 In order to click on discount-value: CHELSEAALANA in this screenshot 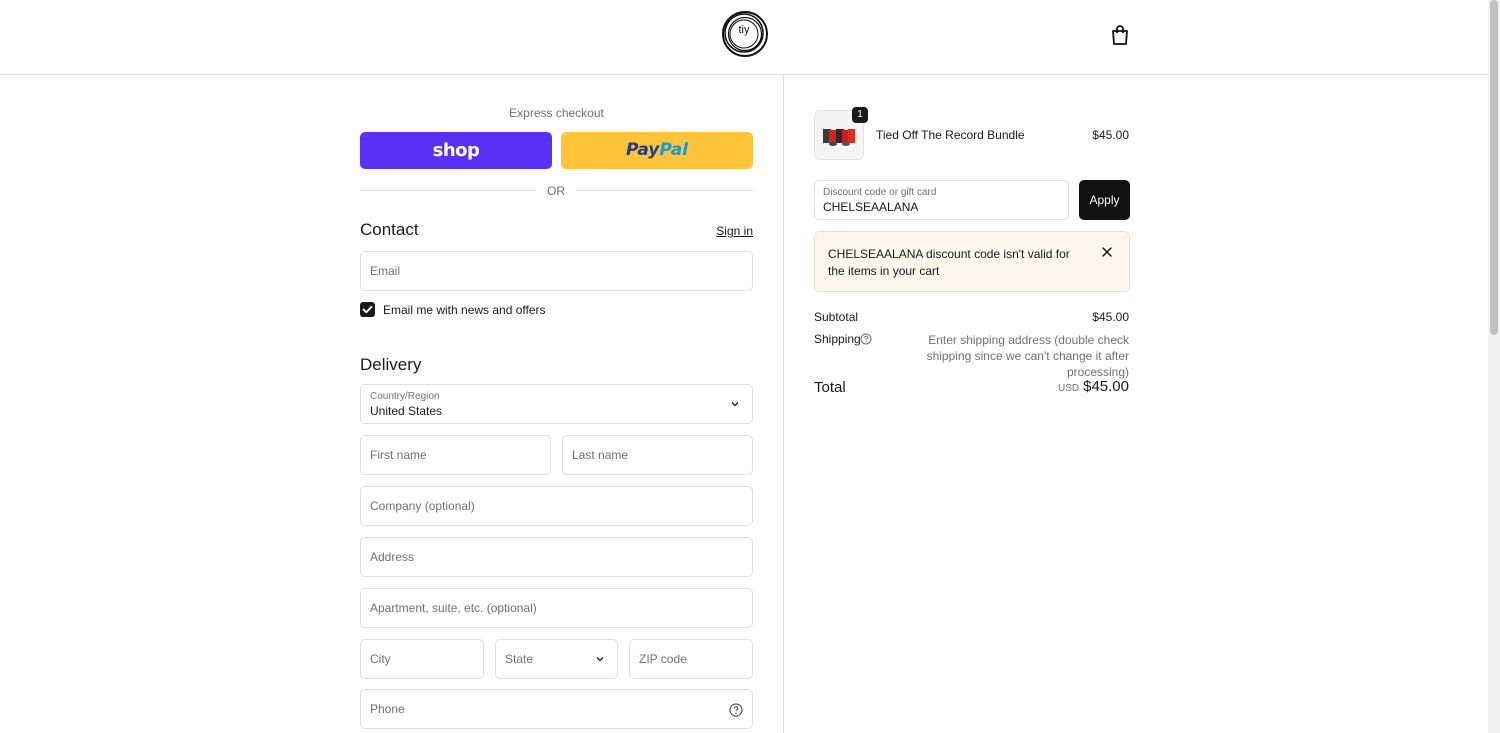, I will do `click(871, 207)`.